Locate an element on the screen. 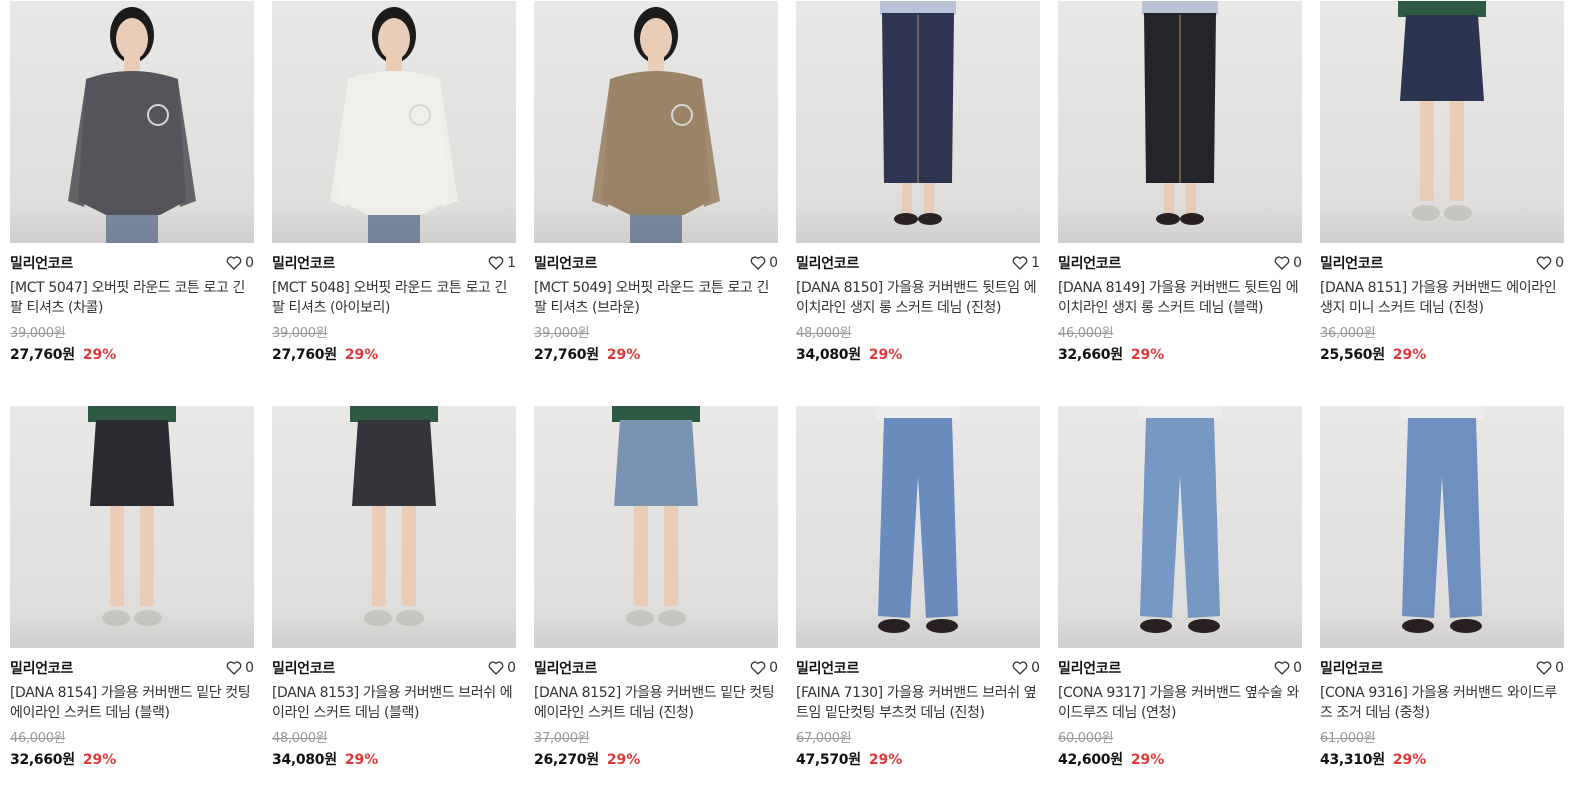 This screenshot has width=1574, height=795. product-title: [MCT 5049] 오버핏 라운드 코튼 로고 긴팔 티셔츠 (브라운) is located at coordinates (656, 298).